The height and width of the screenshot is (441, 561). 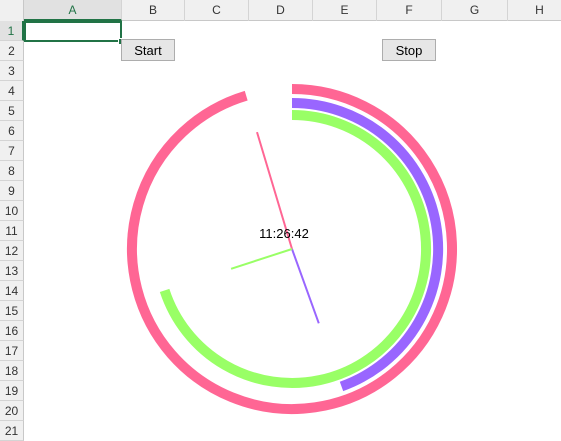 I want to click on minute-hand, so click(x=305, y=286).